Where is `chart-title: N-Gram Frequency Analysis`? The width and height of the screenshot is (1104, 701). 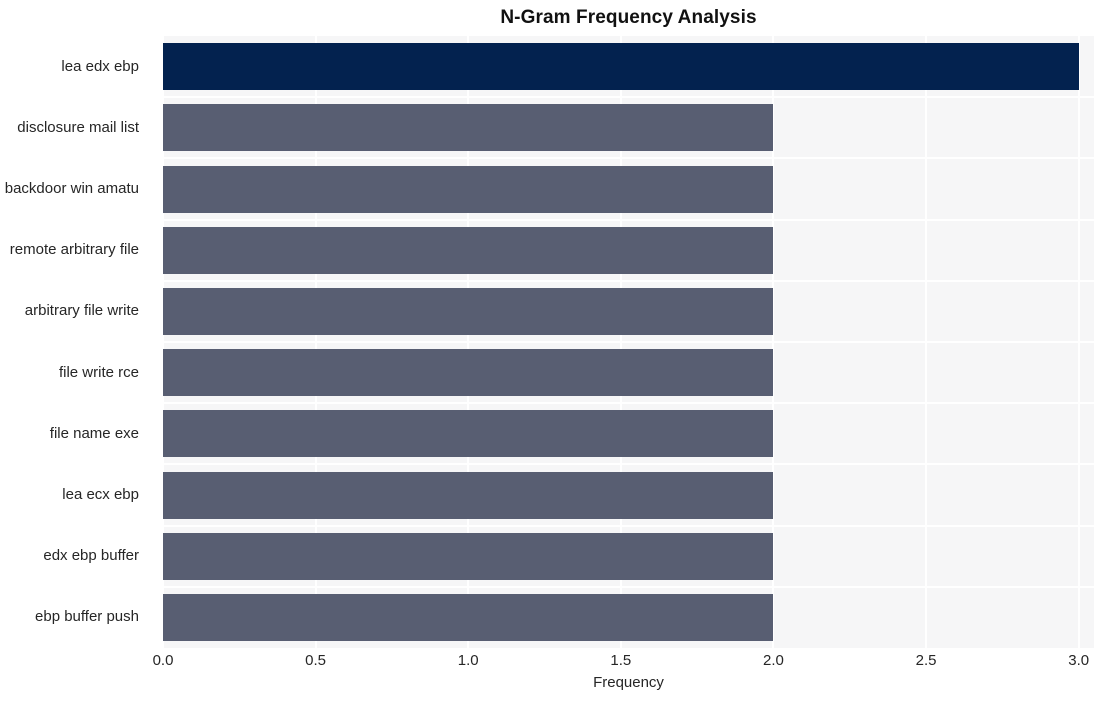
chart-title: N-Gram Frequency Analysis is located at coordinates (628, 17).